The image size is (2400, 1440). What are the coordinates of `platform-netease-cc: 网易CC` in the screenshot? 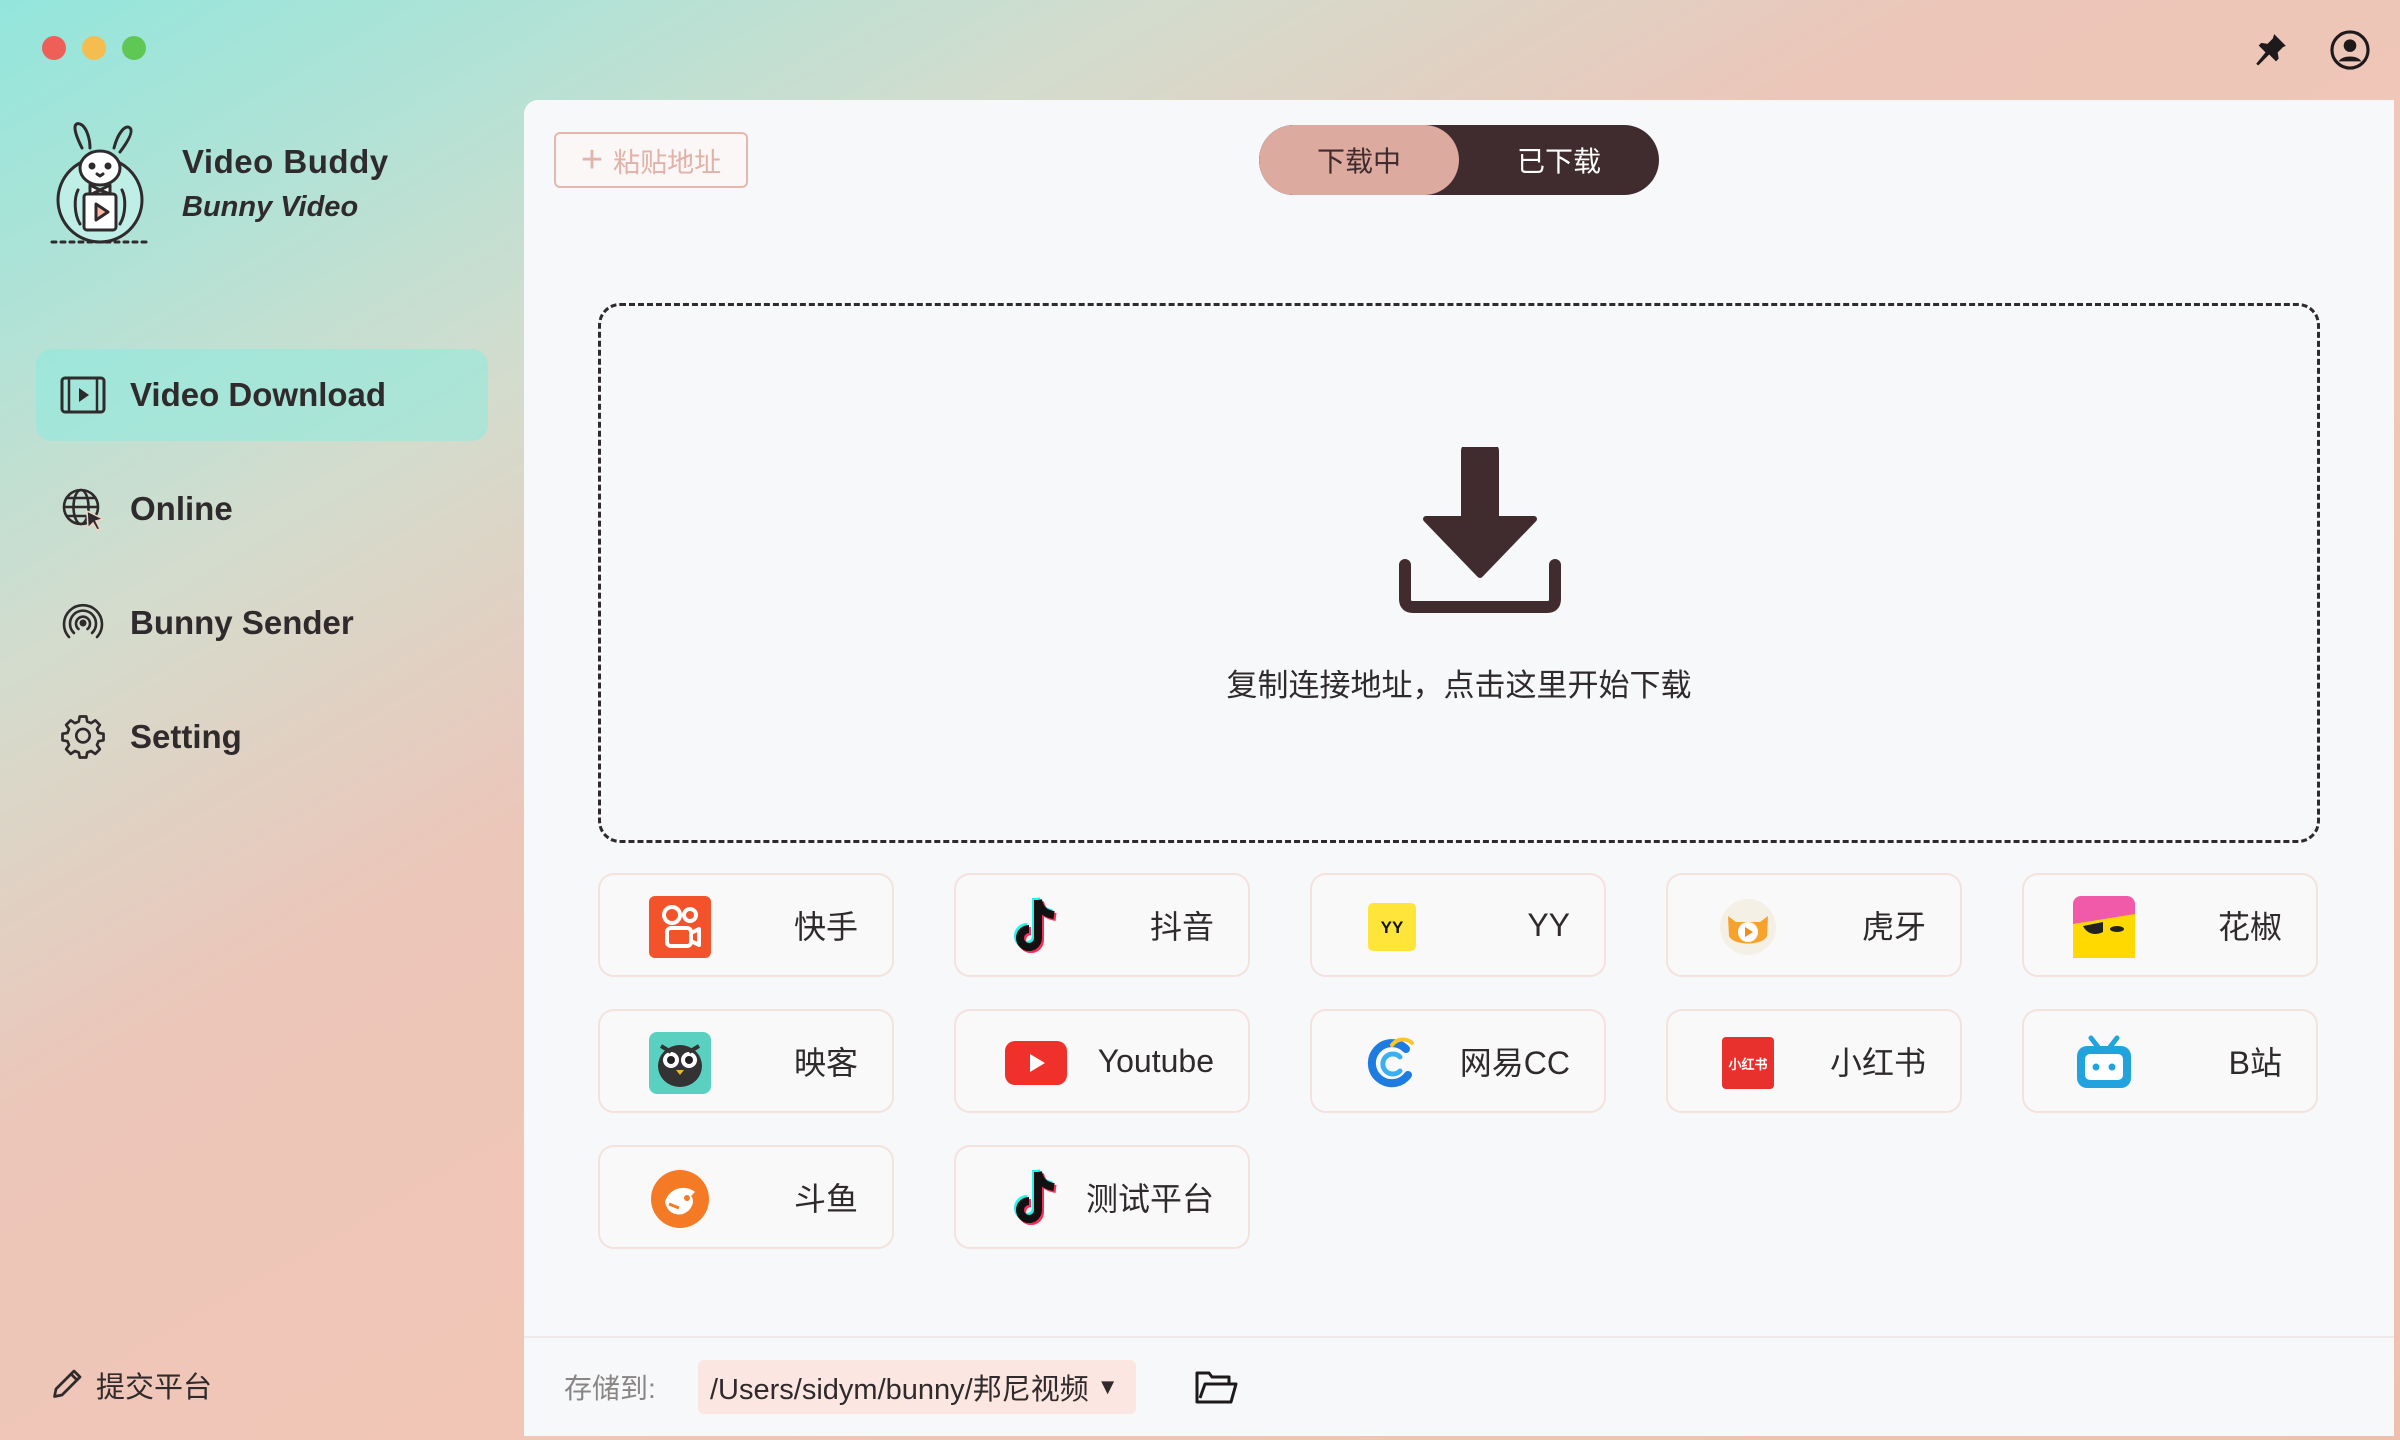 It's located at (1458, 1061).